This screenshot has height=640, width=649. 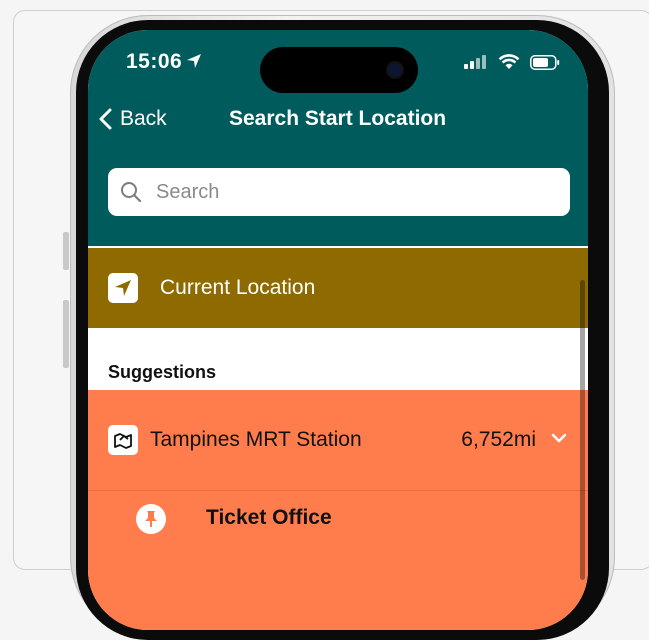 What do you see at coordinates (162, 372) in the screenshot?
I see `suggestions-heading: Suggestions` at bounding box center [162, 372].